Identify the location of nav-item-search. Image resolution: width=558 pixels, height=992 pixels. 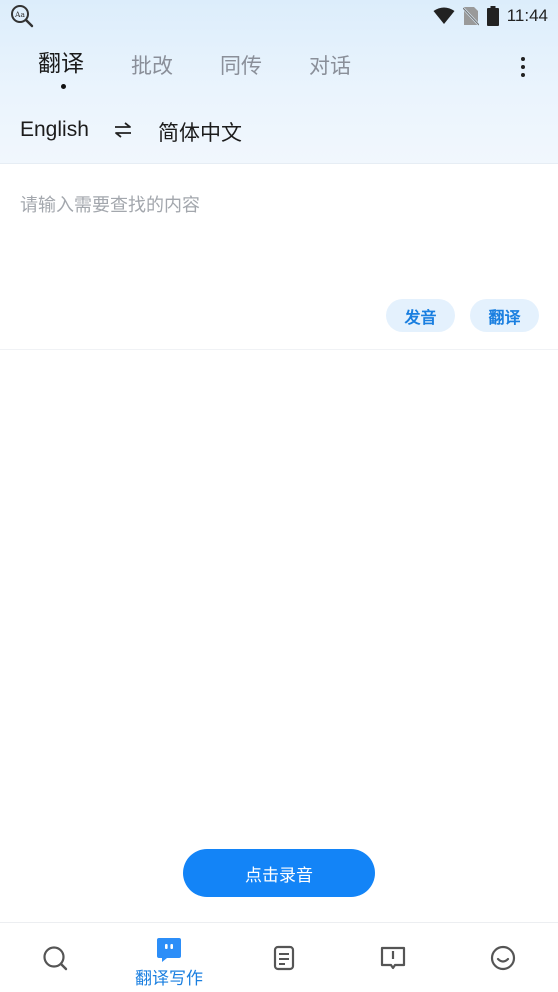
(55, 957).